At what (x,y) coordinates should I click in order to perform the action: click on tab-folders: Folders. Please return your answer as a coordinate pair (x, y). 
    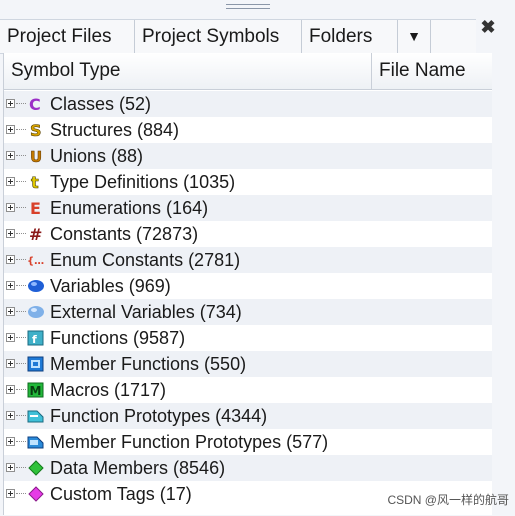
    Looking at the image, I should click on (350, 36).